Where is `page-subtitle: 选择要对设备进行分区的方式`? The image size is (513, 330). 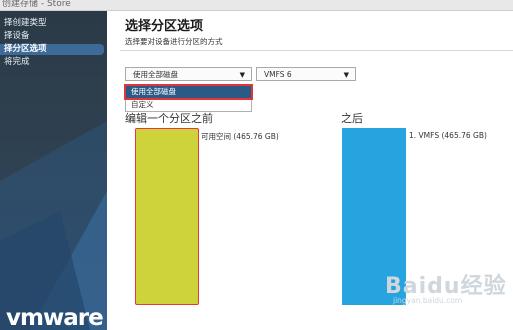
page-subtitle: 选择要对设备进行分区的方式 is located at coordinates (174, 41).